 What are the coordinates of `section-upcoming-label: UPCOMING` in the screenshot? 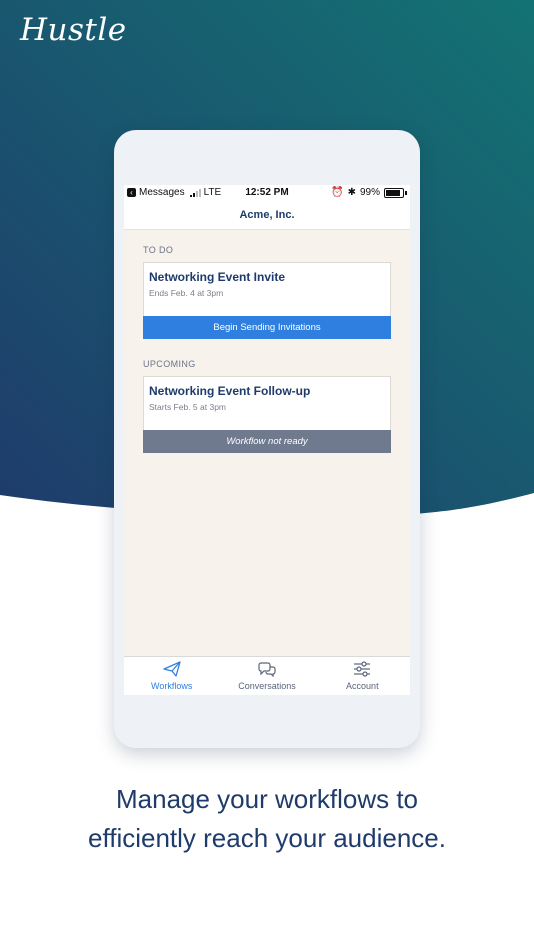 It's located at (169, 364).